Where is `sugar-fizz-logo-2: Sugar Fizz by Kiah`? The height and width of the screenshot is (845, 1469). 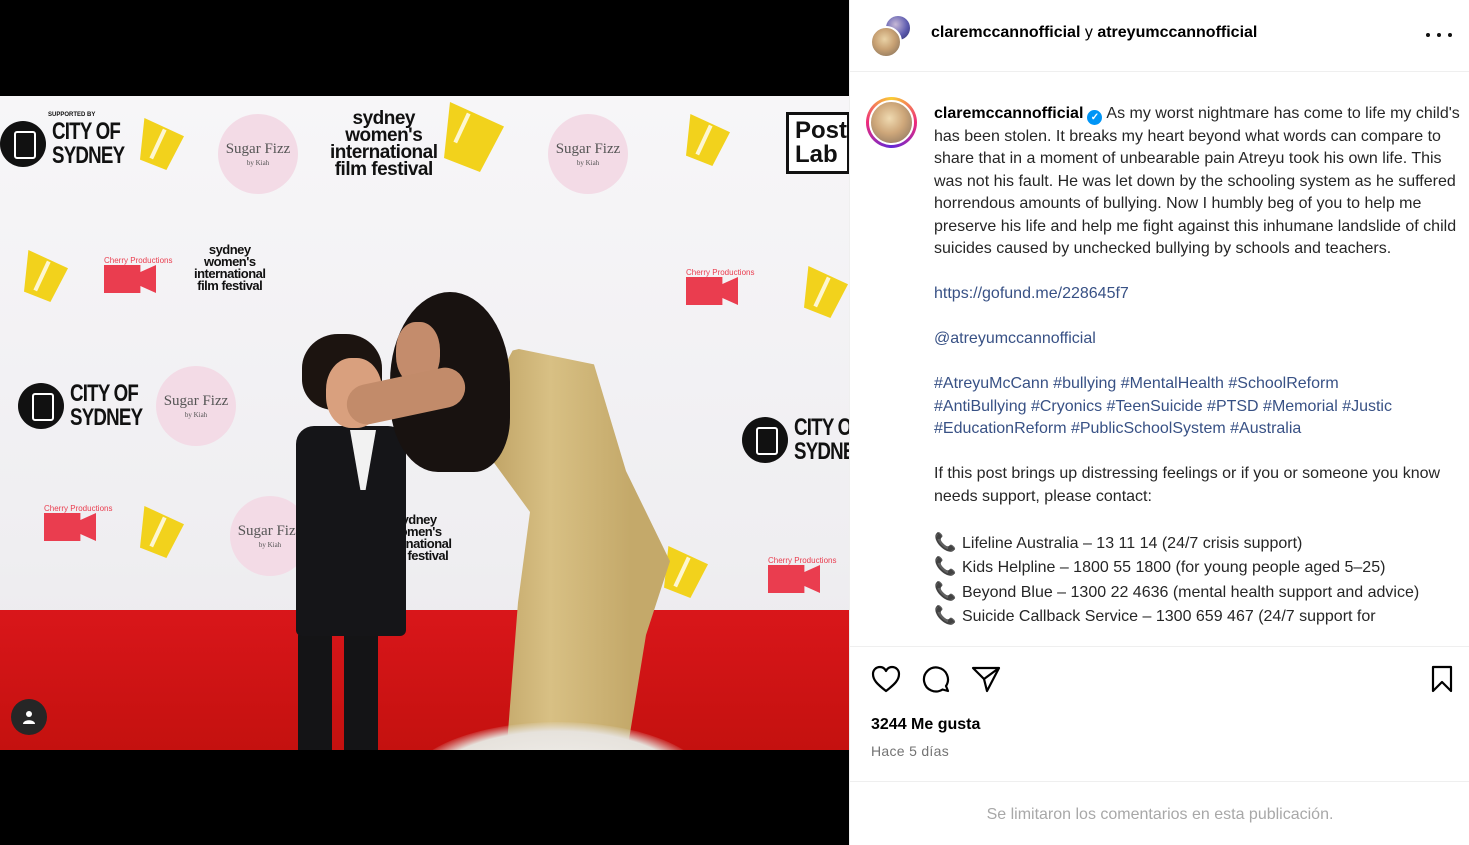 sugar-fizz-logo-2: Sugar Fizz by Kiah is located at coordinates (588, 154).